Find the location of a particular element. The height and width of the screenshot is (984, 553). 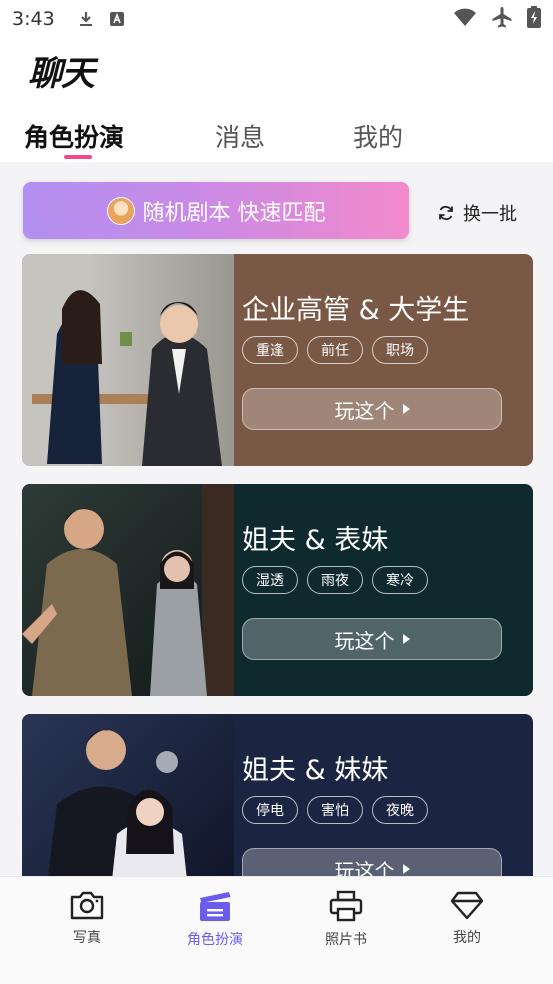

download-icon is located at coordinates (86, 19).